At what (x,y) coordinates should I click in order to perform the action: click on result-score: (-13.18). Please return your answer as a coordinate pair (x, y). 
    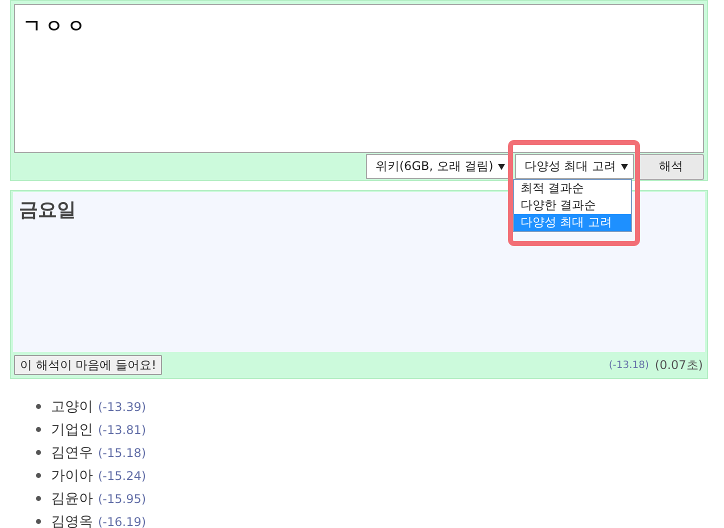
    Looking at the image, I should click on (628, 365).